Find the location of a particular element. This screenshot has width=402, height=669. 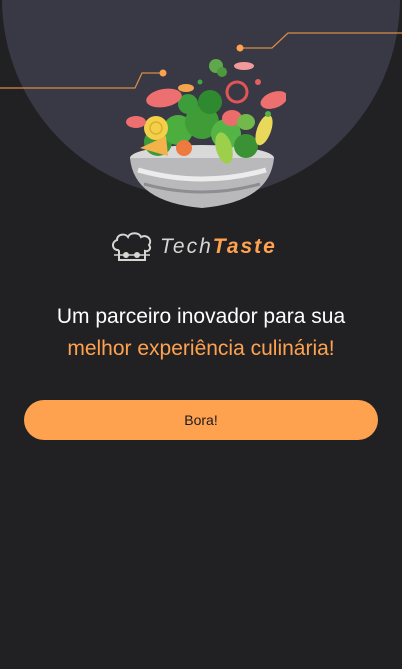

salad-bowl-illustration is located at coordinates (206, 133).